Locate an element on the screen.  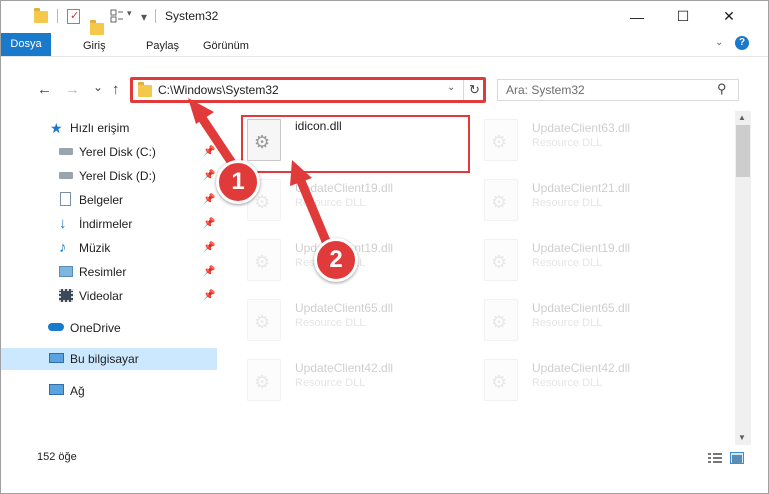
details-view-icon is located at coordinates (715, 458).